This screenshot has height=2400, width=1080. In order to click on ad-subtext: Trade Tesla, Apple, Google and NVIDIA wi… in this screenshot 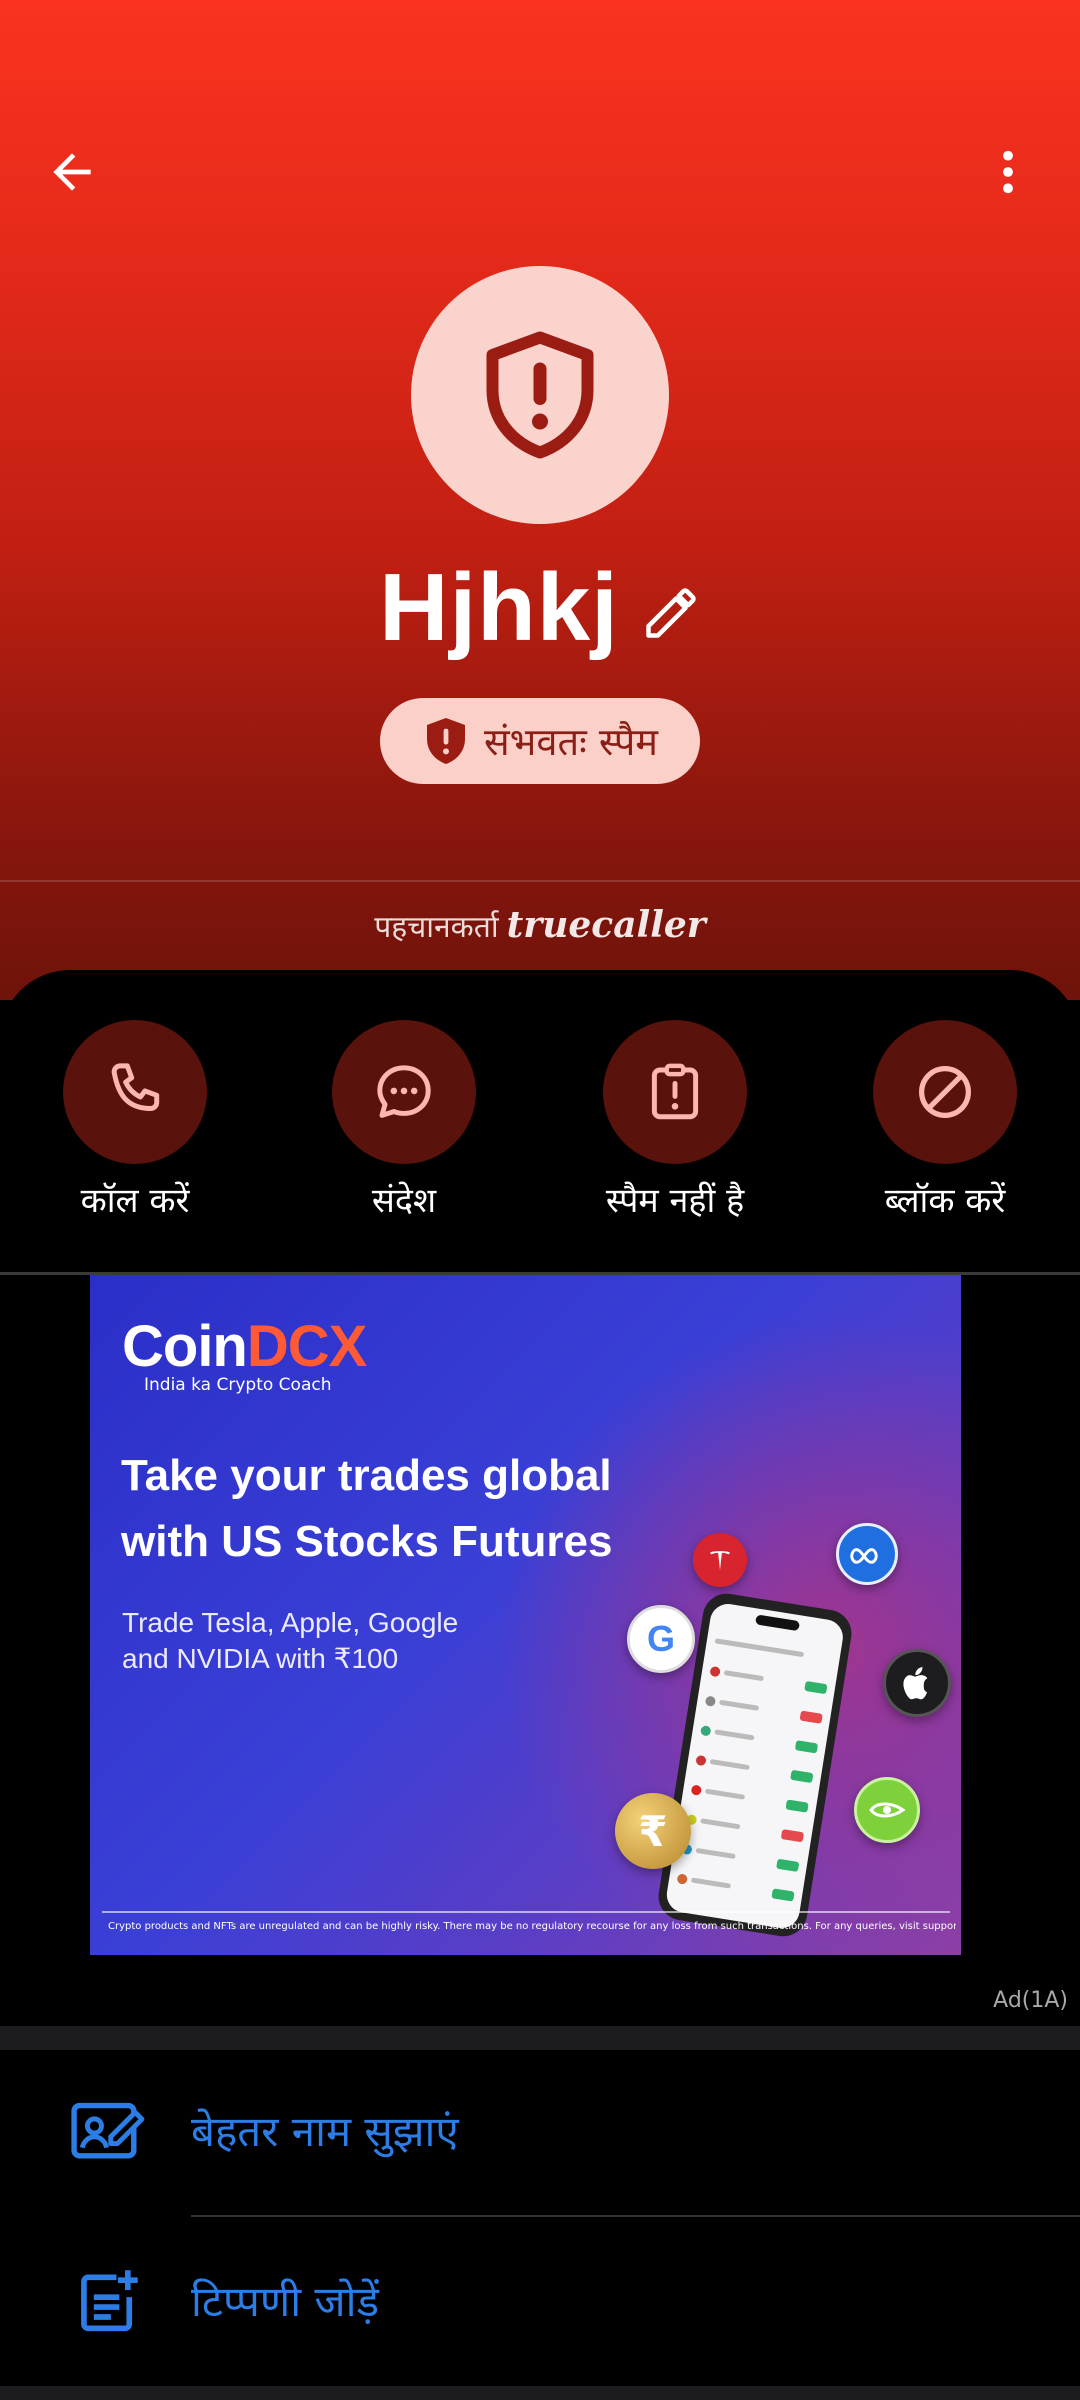, I will do `click(290, 1640)`.